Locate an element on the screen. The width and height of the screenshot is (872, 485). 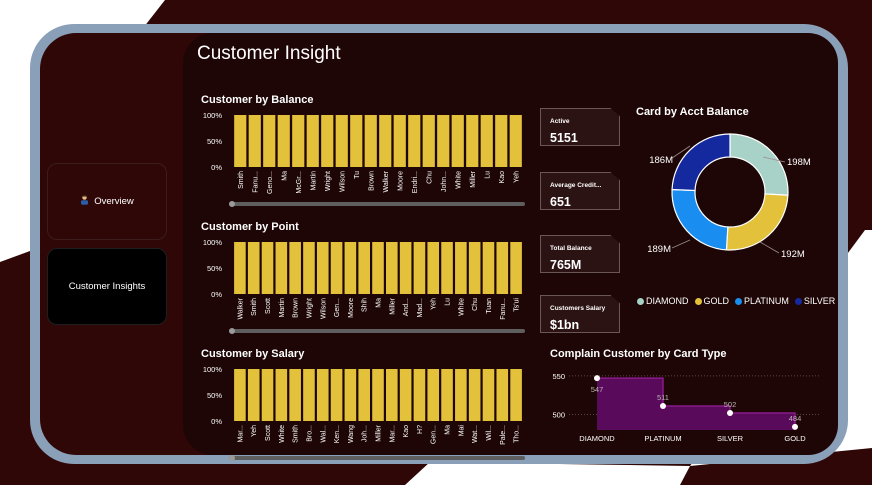
legend-label: DIAMOND is located at coordinates (667, 301).